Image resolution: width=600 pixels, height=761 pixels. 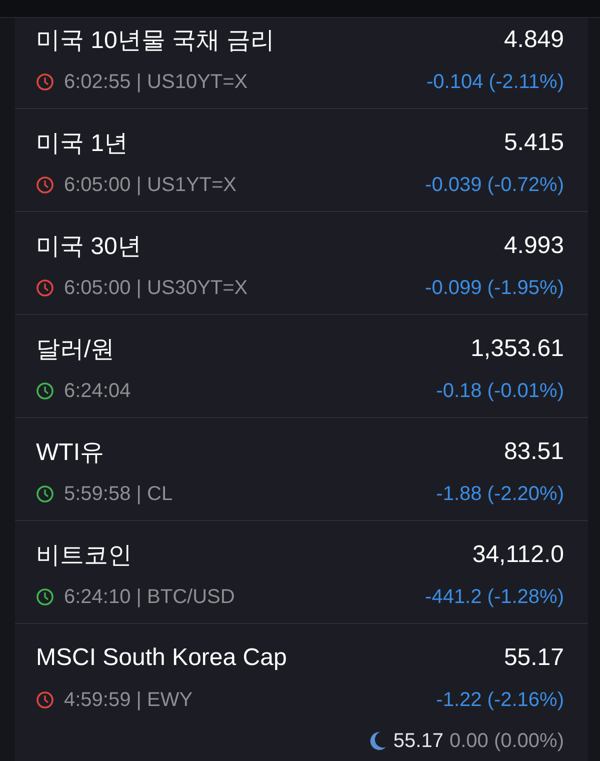 What do you see at coordinates (150, 185) in the screenshot?
I see `quote-time: 6:05:00 | US1YT=X` at bounding box center [150, 185].